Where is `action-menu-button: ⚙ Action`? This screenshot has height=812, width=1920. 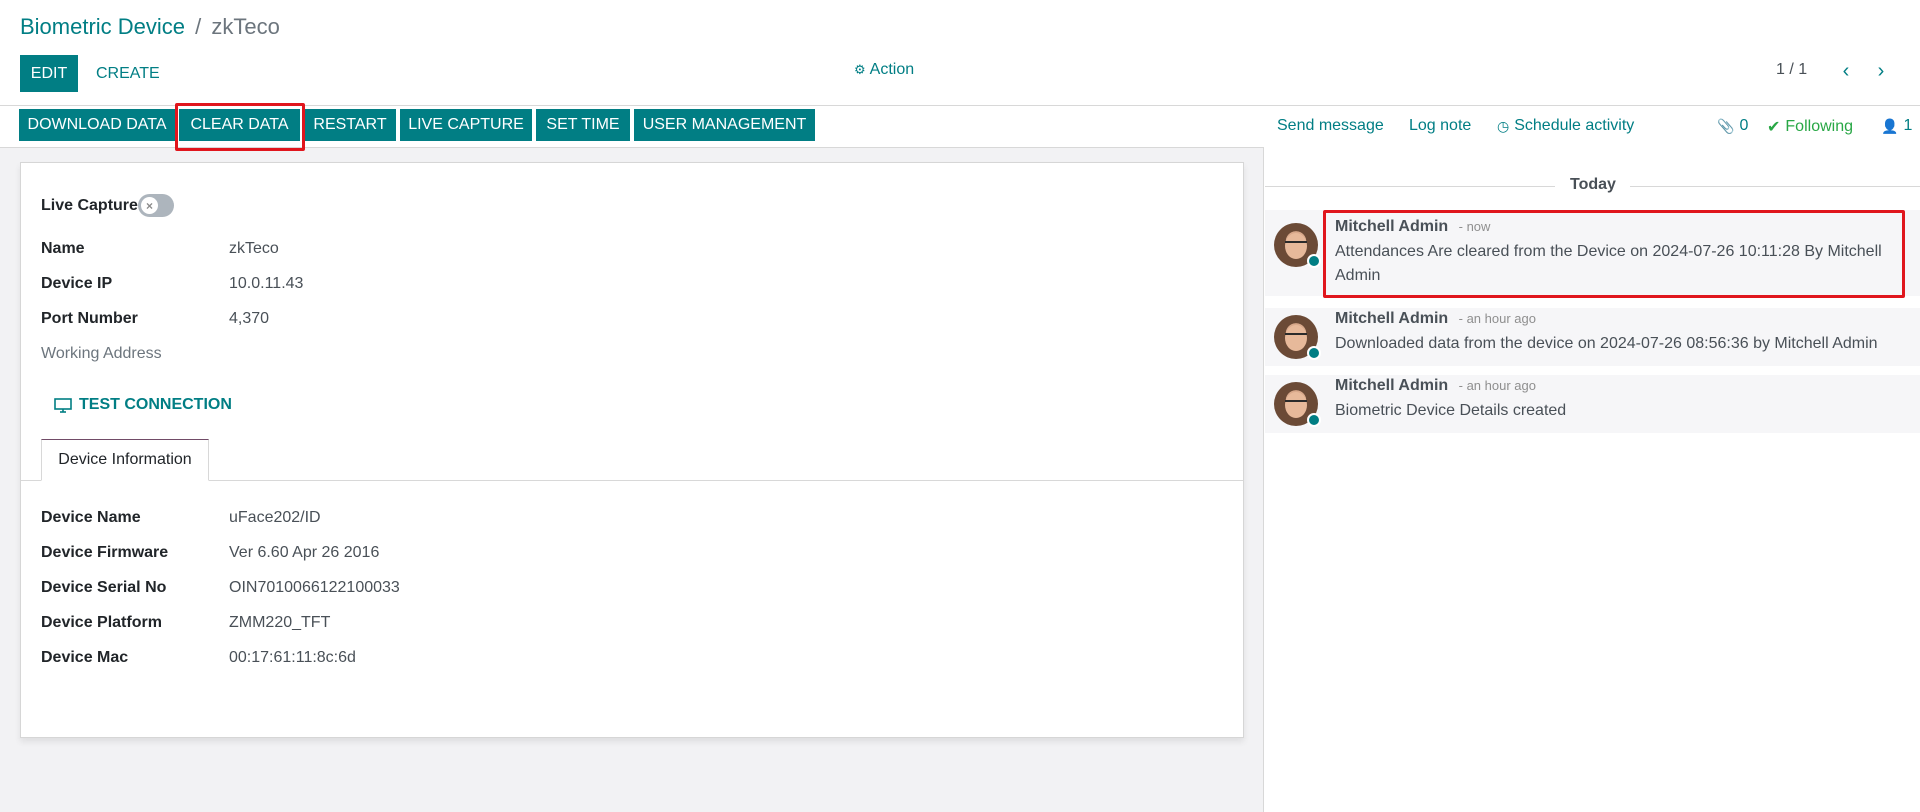
action-menu-button: ⚙ Action is located at coordinates (884, 70).